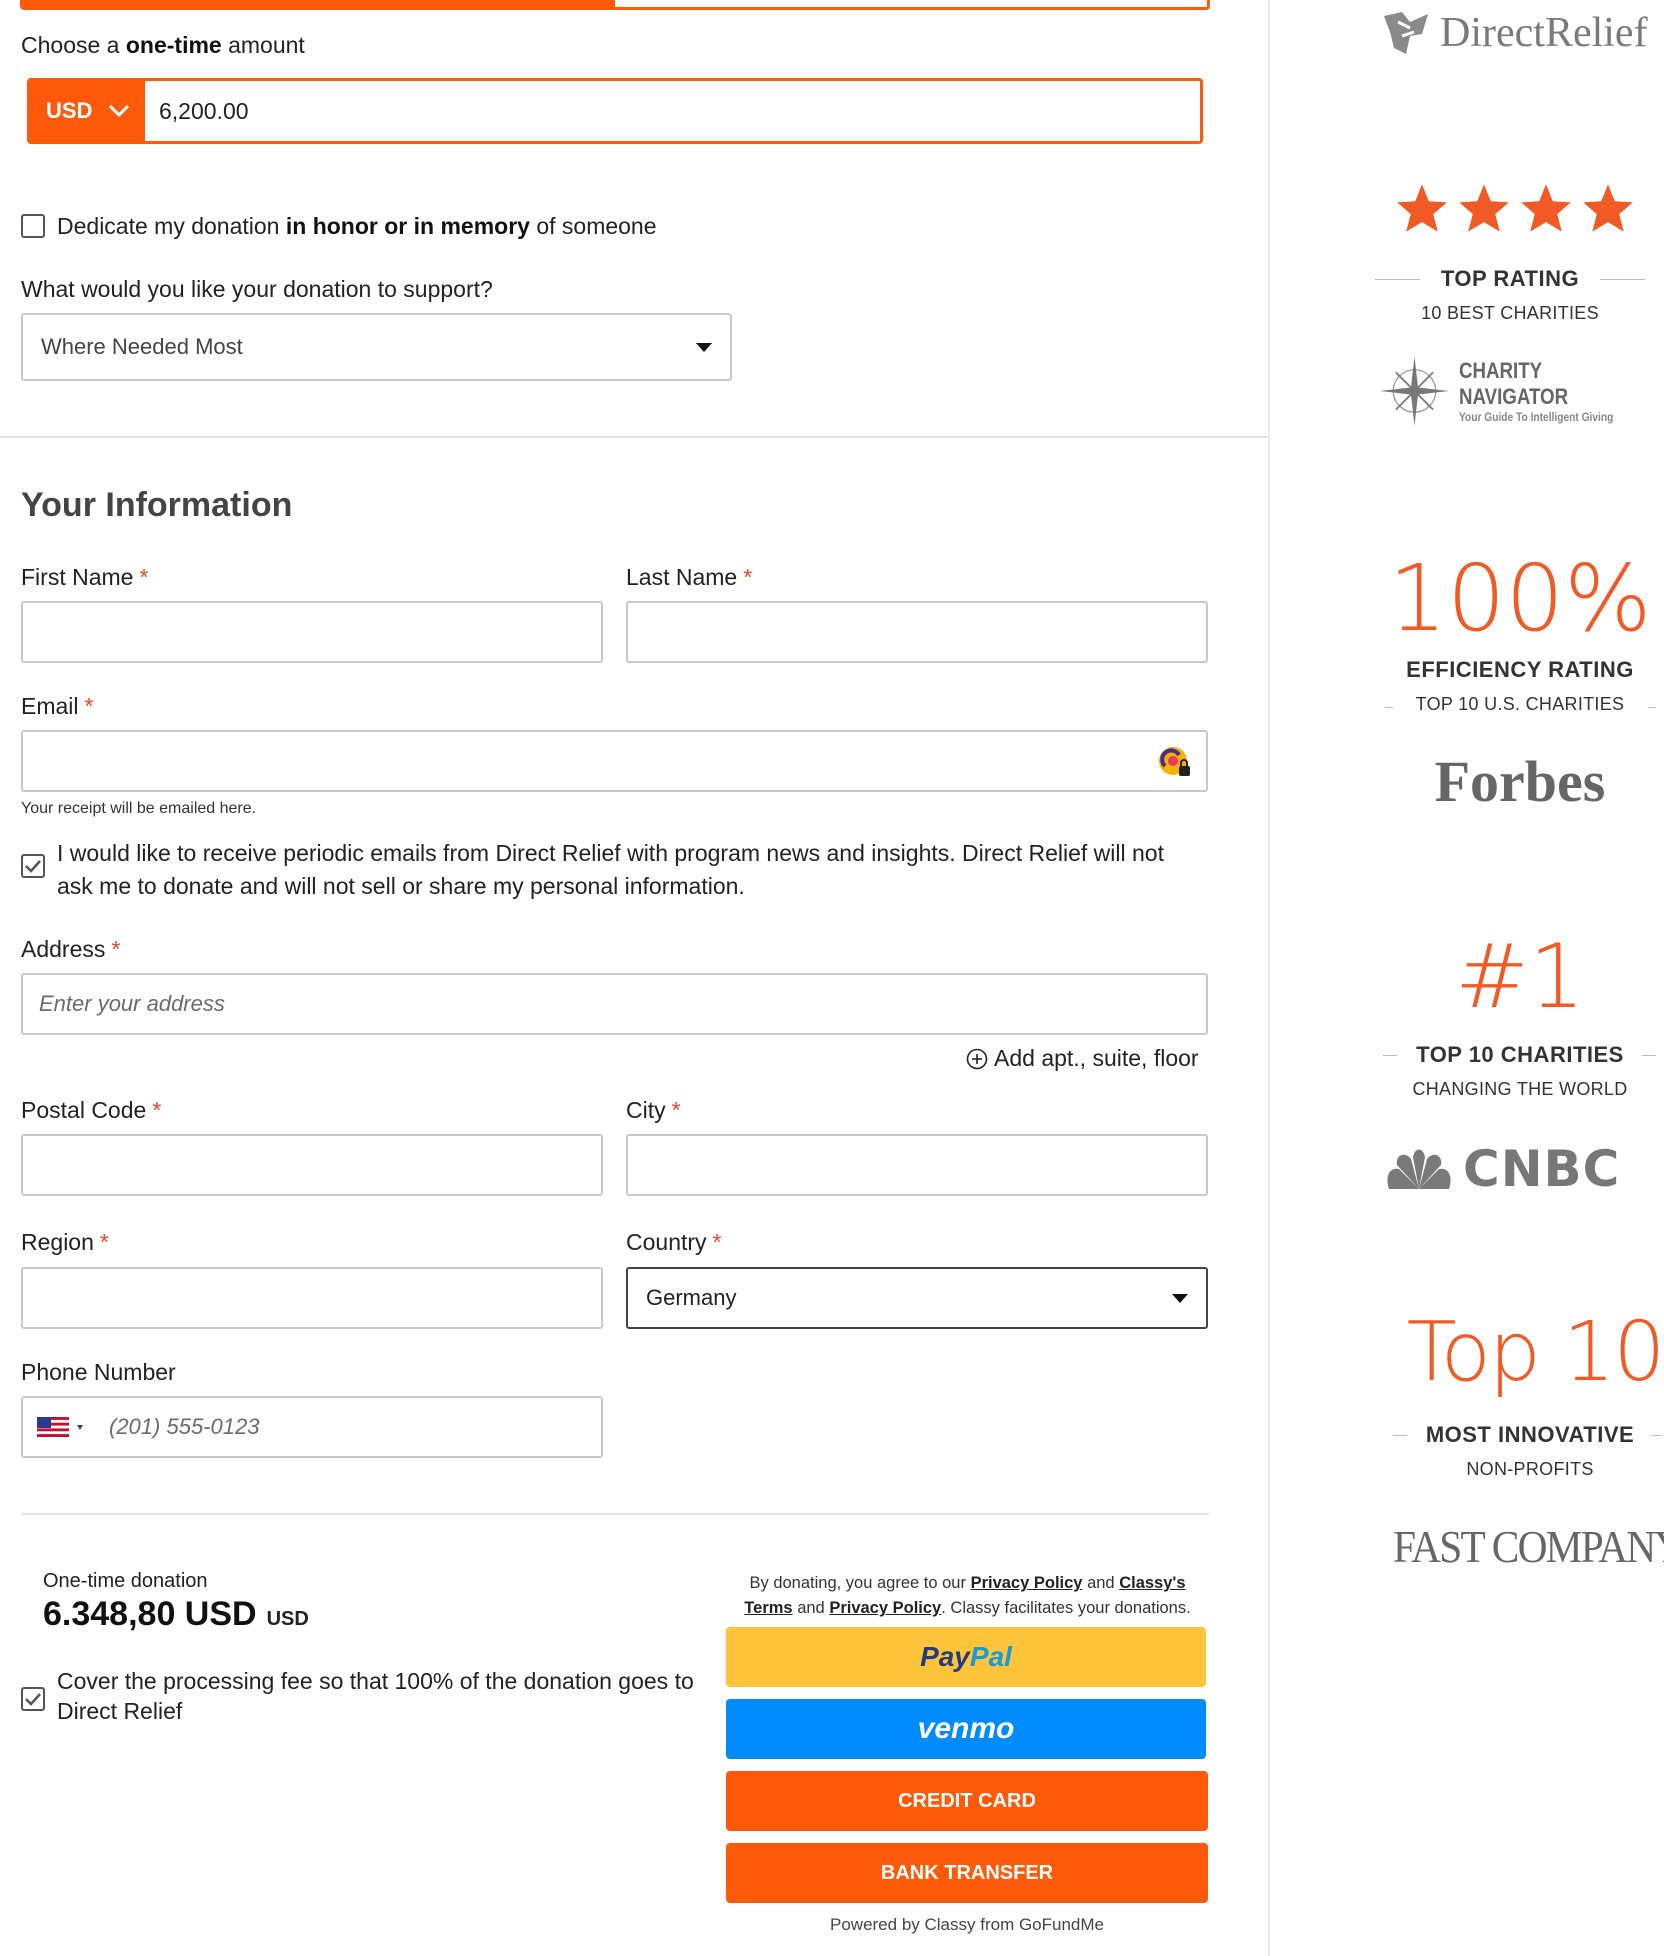  Describe the element at coordinates (125, 1581) in the screenshot. I see `donation-type-label: One-time donation` at that location.